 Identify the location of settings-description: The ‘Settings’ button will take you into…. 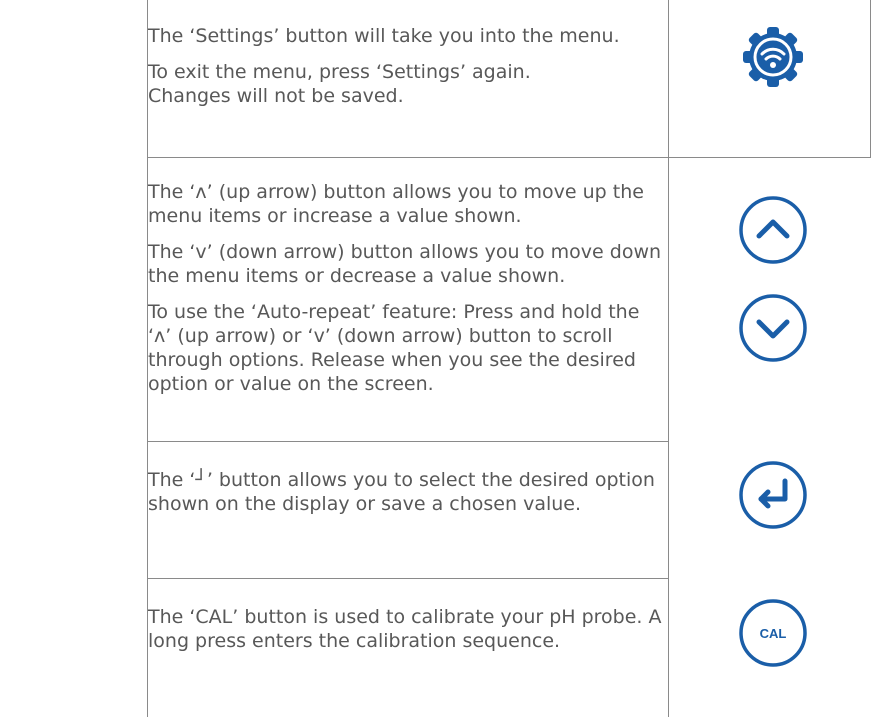
(408, 72).